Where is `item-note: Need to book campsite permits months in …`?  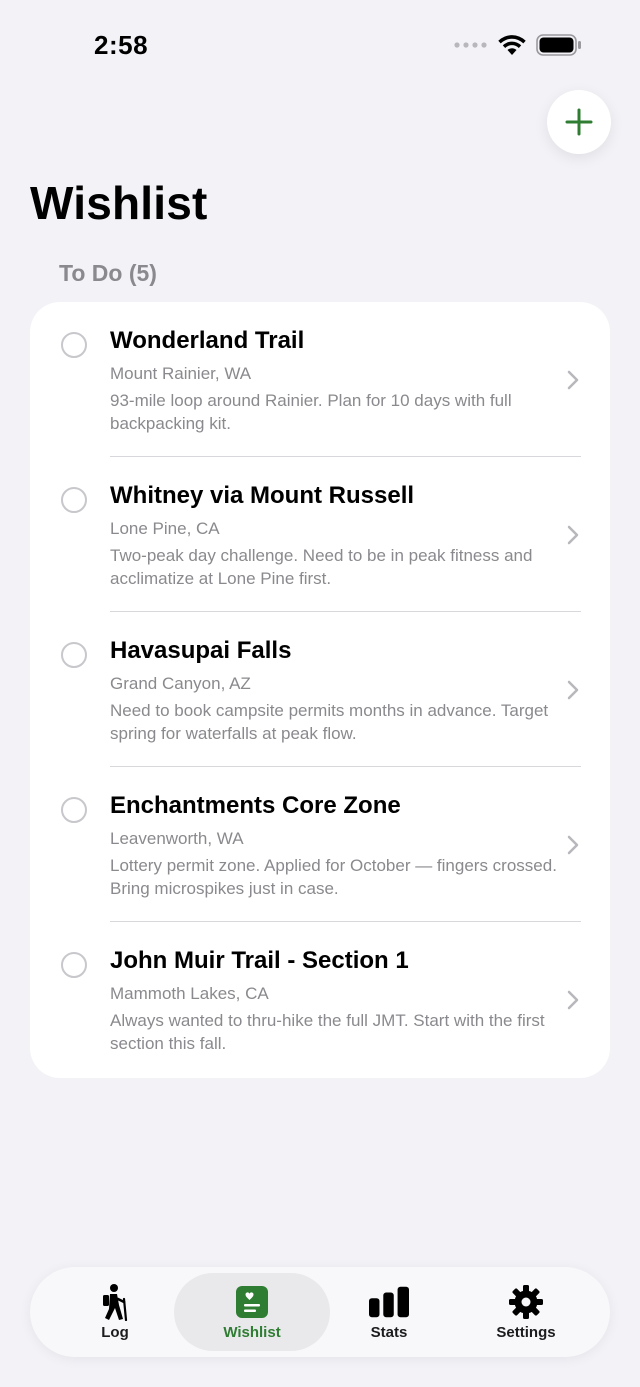
item-note: Need to book campsite permits months in … is located at coordinates (329, 722).